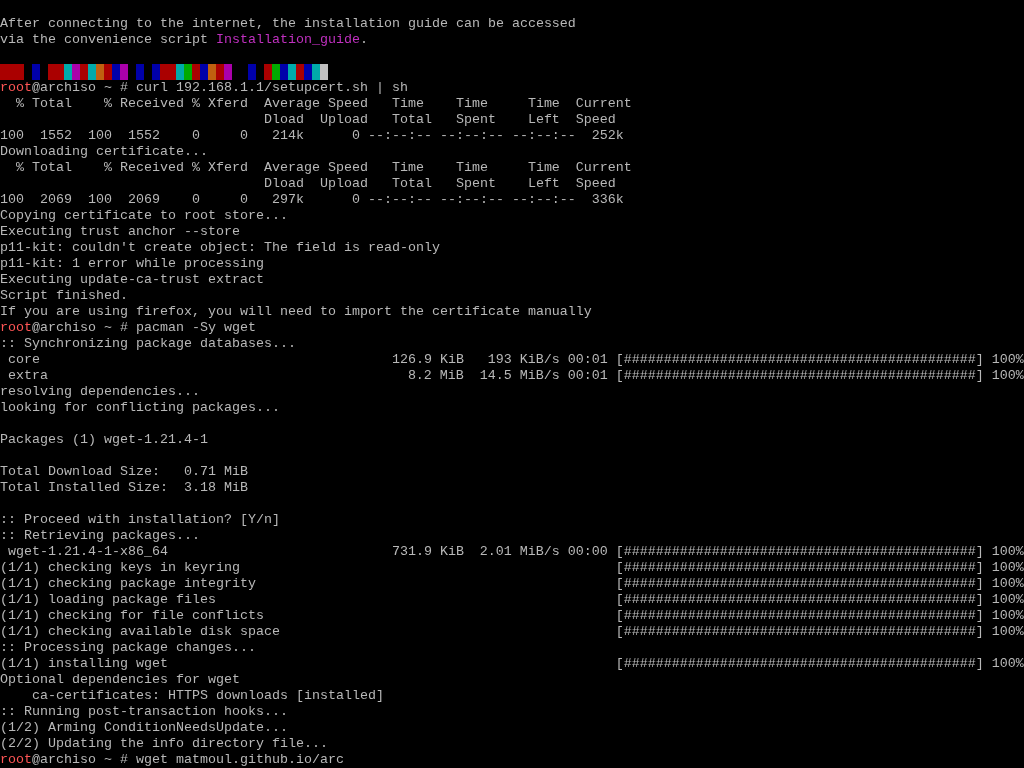 The image size is (1024, 768). What do you see at coordinates (312, 136) in the screenshot?
I see `terminal-text: 100 1552 100 1552 0 0 214k 0 --:--:-- --:--:-- --:--:-- 252k` at bounding box center [312, 136].